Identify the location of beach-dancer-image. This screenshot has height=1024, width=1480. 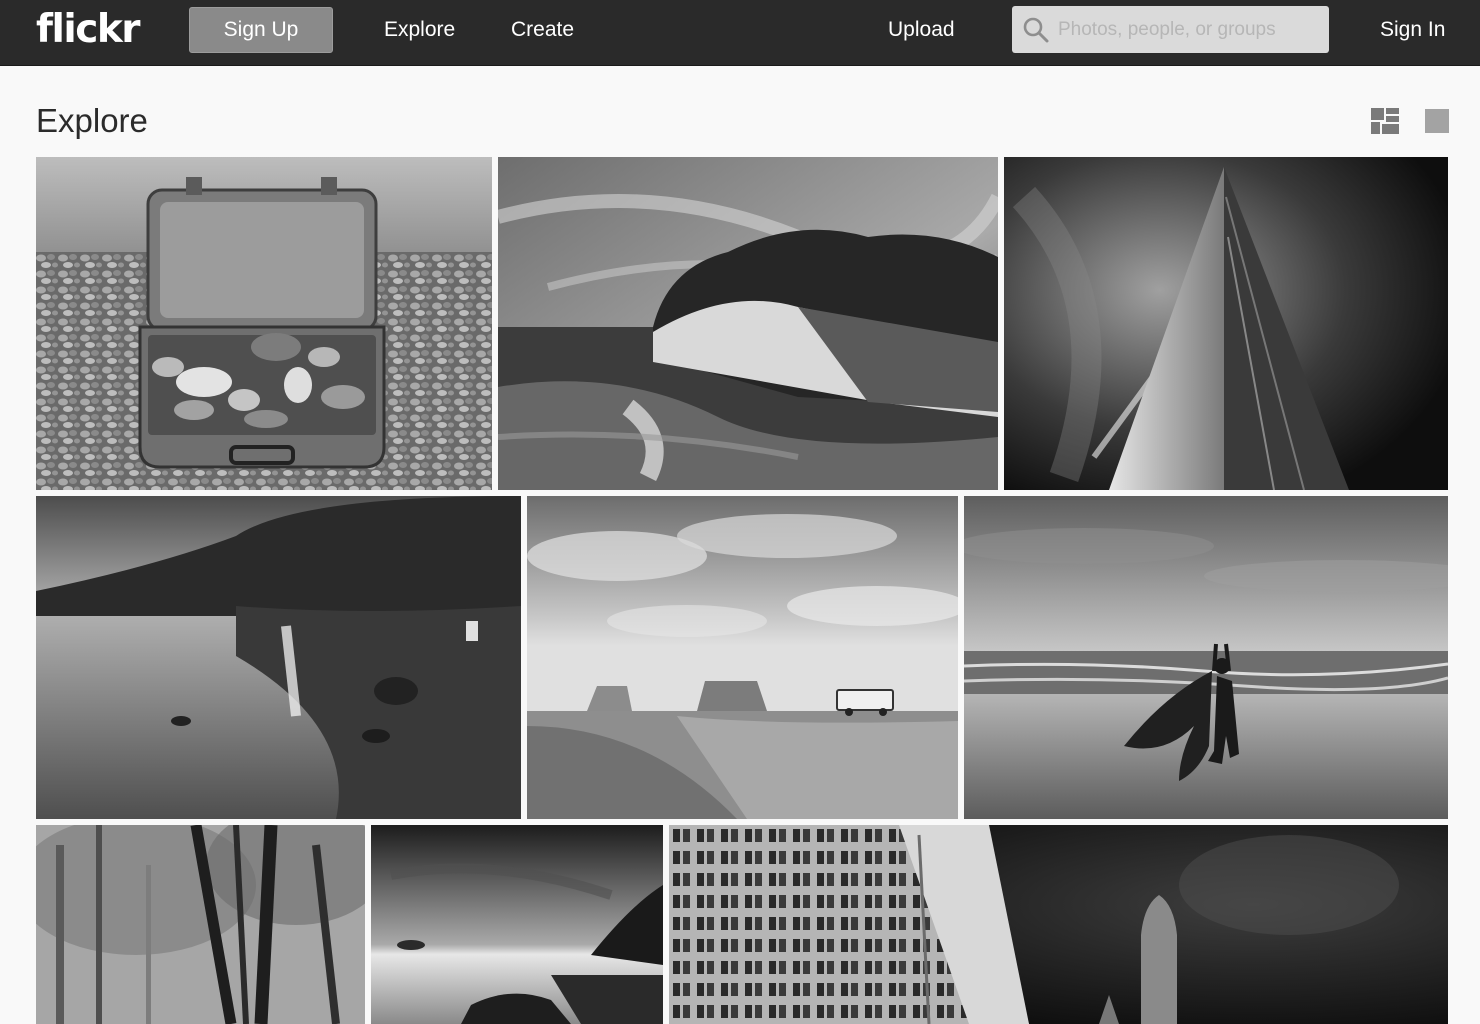
(1206, 657).